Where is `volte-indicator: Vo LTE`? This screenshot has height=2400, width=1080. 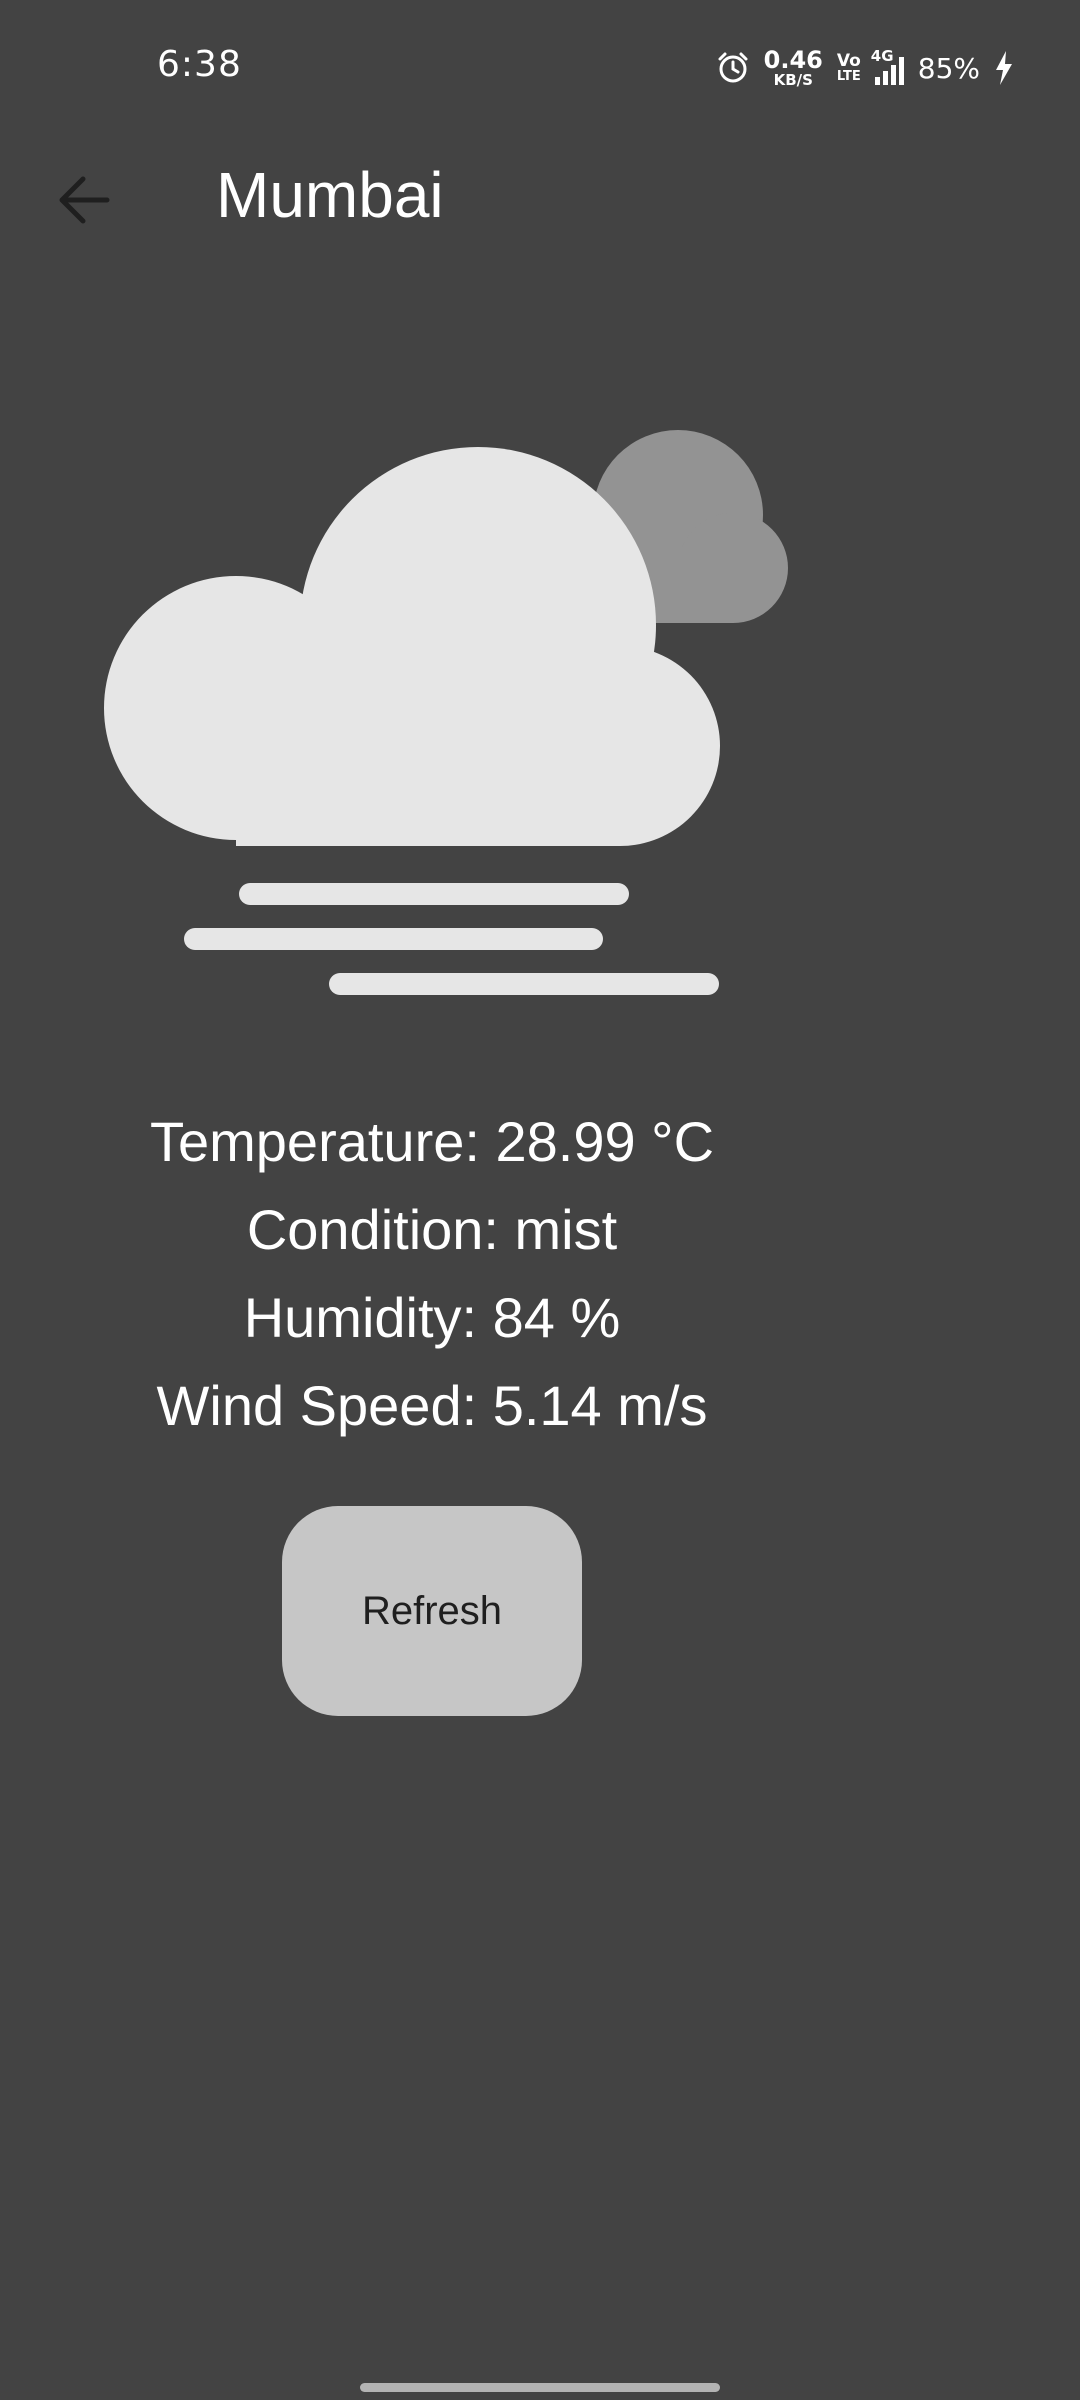
volte-indicator: Vo LTE is located at coordinates (848, 67).